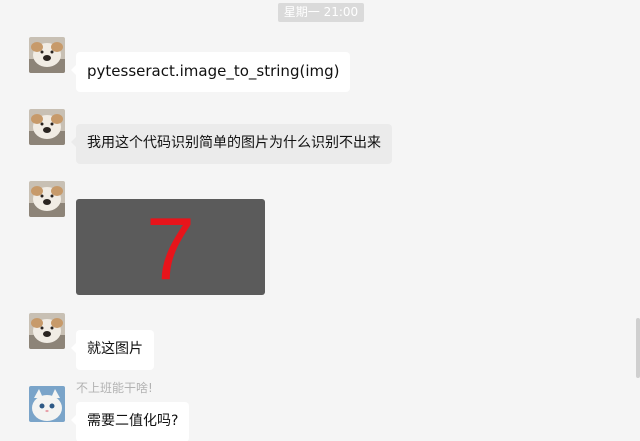  What do you see at coordinates (133, 421) in the screenshot?
I see `message-text: 需要二值化吗?` at bounding box center [133, 421].